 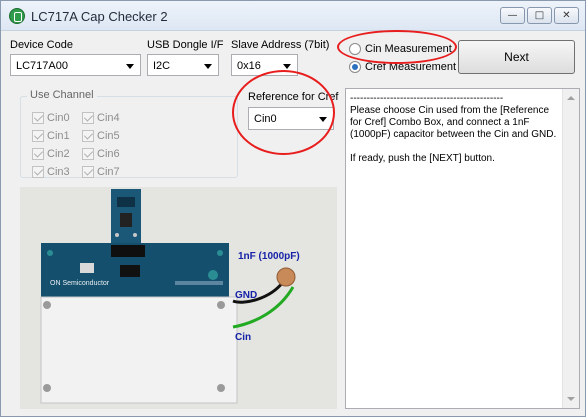 I want to click on channel-checkbox-cin0: Cin0, so click(x=51, y=118).